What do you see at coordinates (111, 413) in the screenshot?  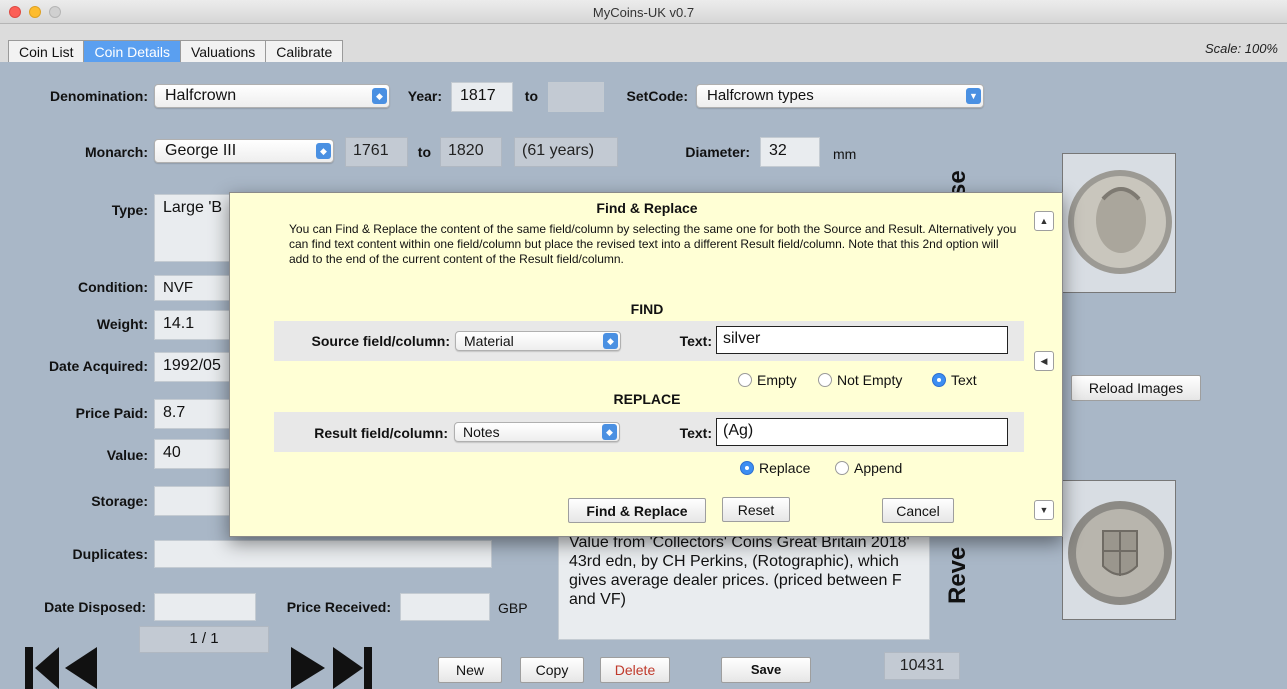 I see `price-paid-label: Price Paid:` at bounding box center [111, 413].